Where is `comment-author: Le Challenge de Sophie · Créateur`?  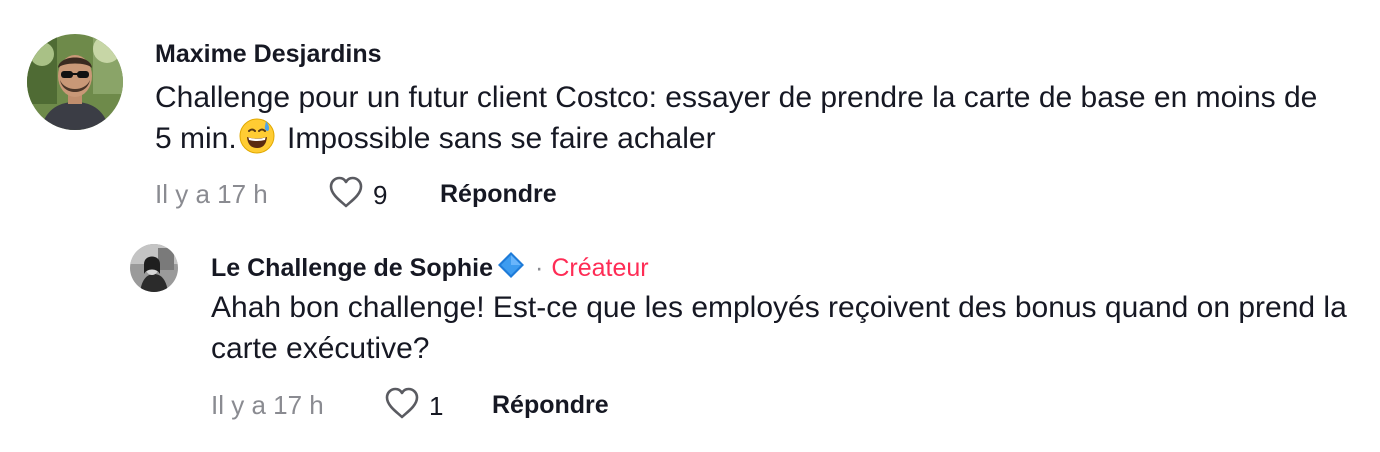
comment-author: Le Challenge de Sophie · Créateur is located at coordinates (430, 268).